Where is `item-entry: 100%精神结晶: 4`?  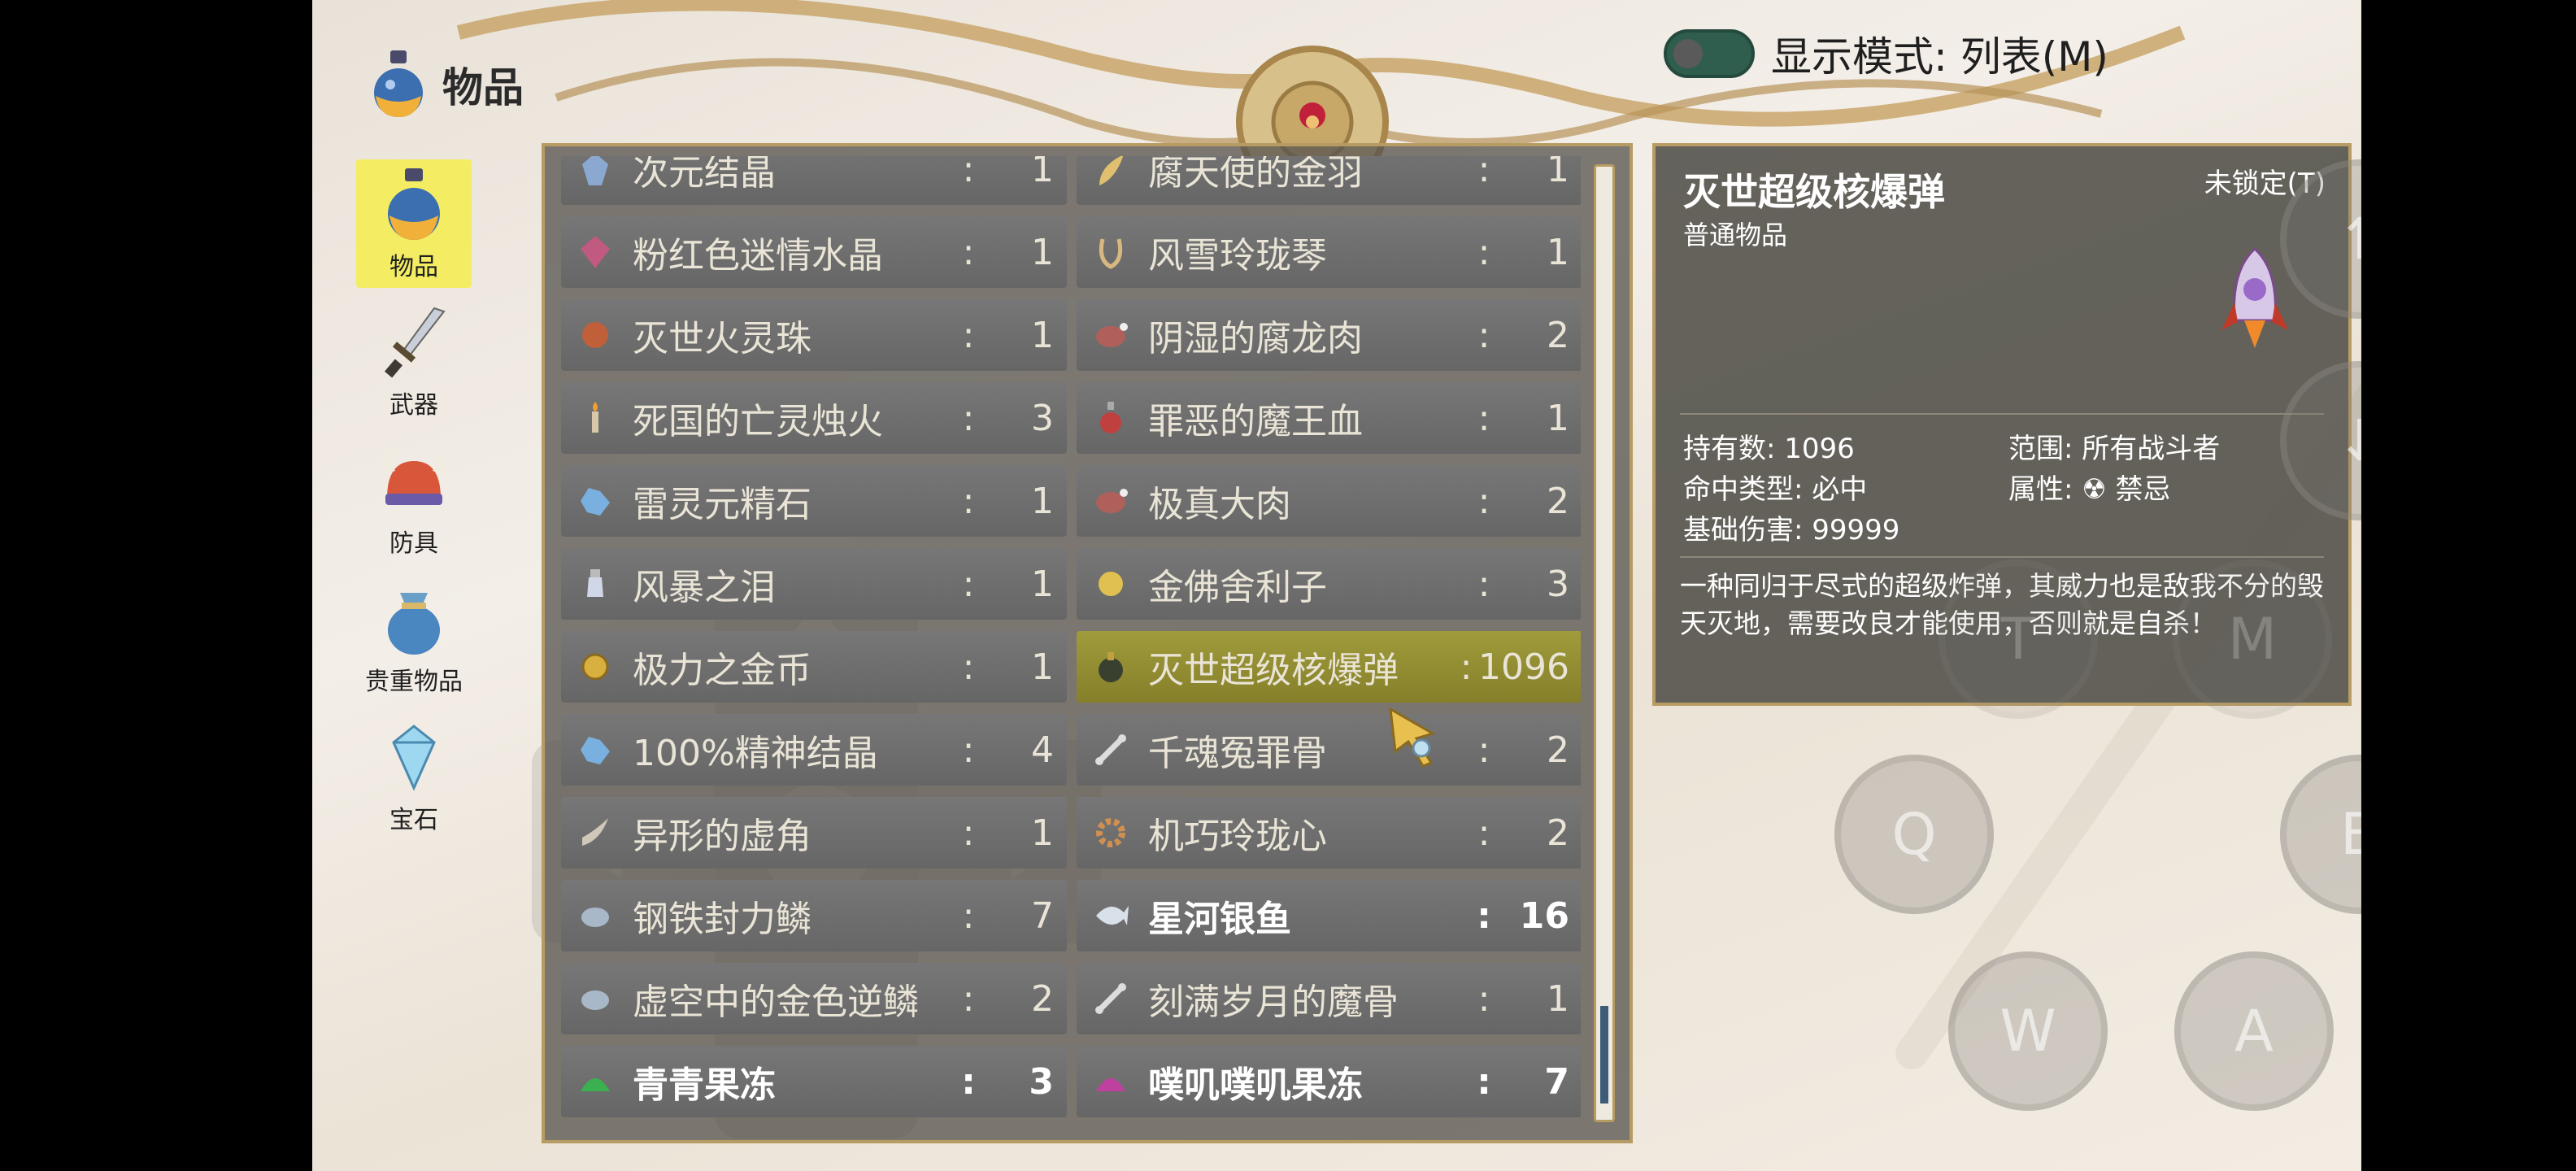 item-entry: 100%精神结晶: 4 is located at coordinates (814, 750).